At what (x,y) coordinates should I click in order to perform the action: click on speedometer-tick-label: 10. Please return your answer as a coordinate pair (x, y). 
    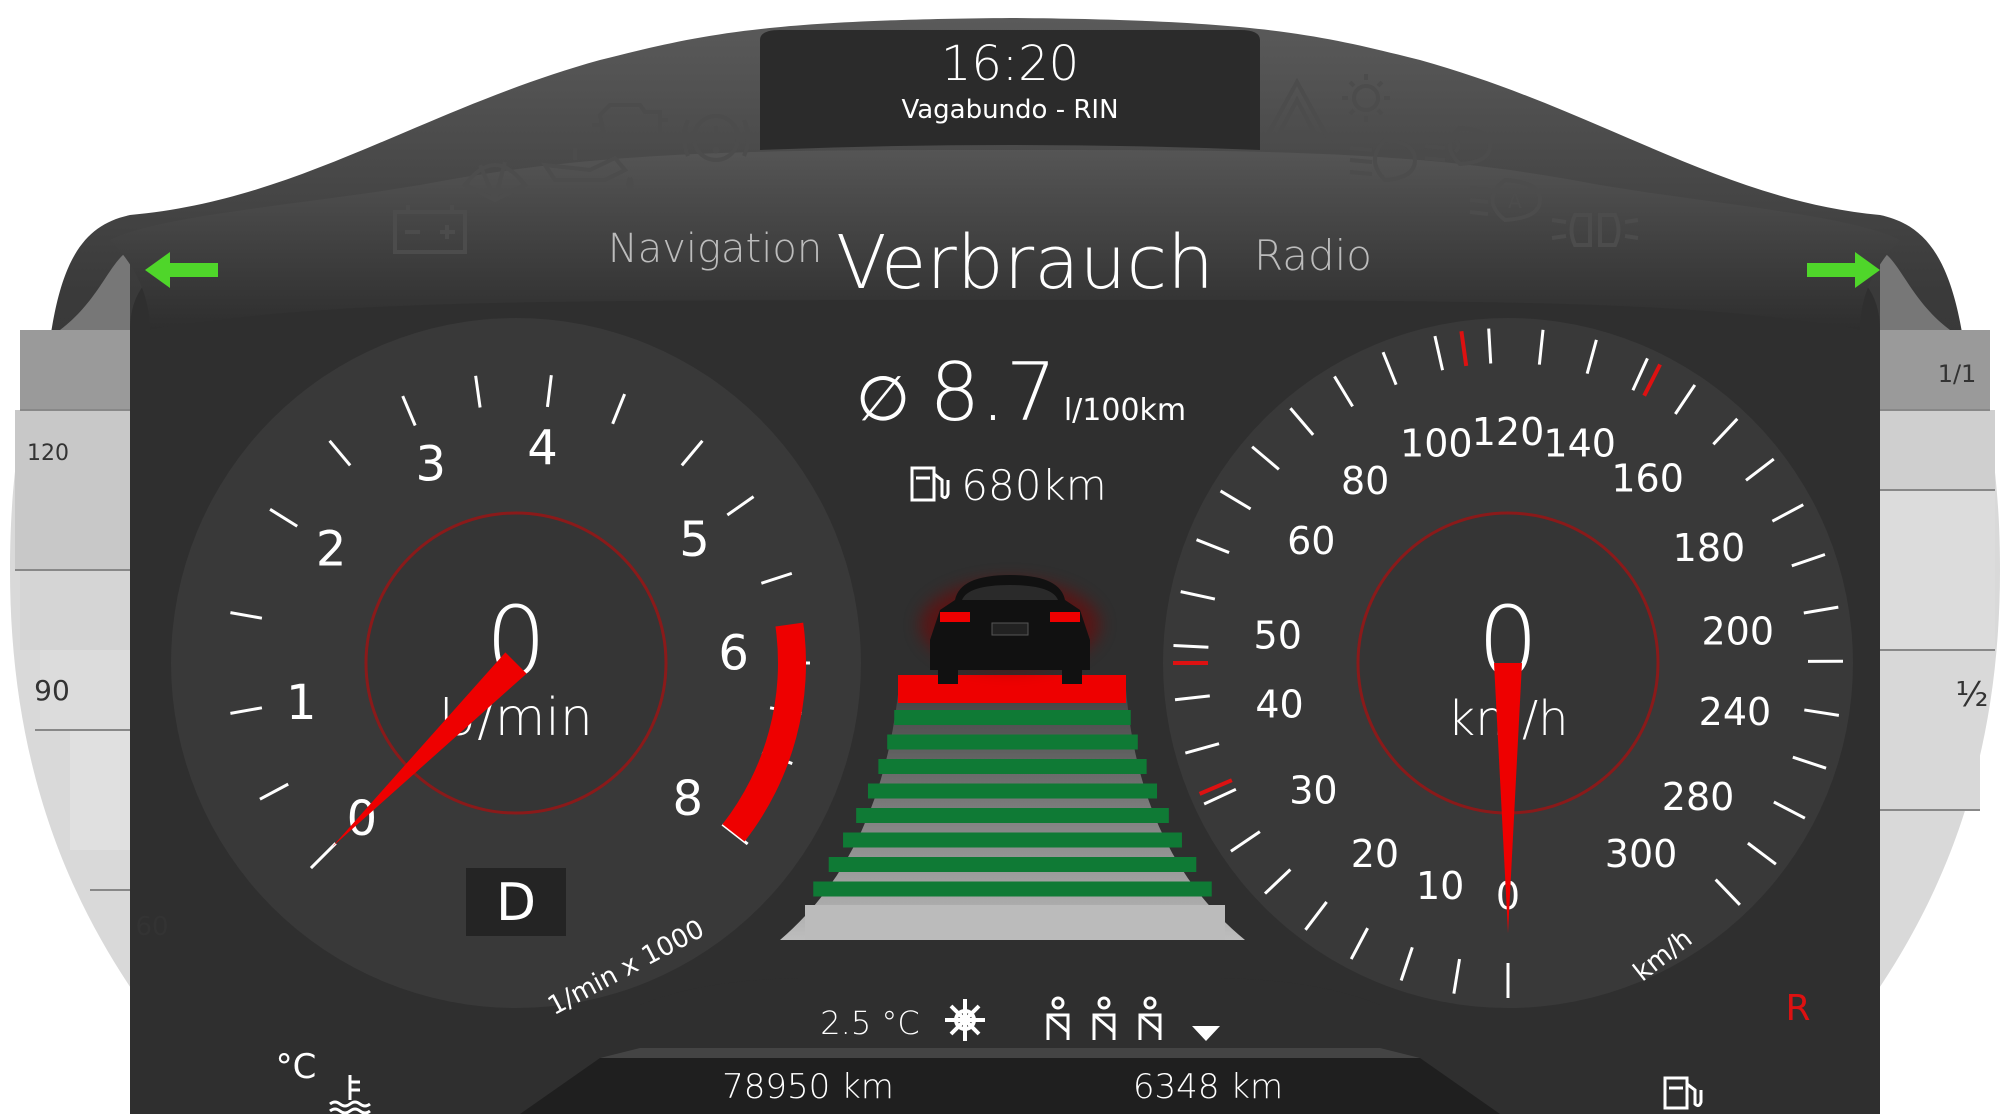
    Looking at the image, I should click on (1440, 886).